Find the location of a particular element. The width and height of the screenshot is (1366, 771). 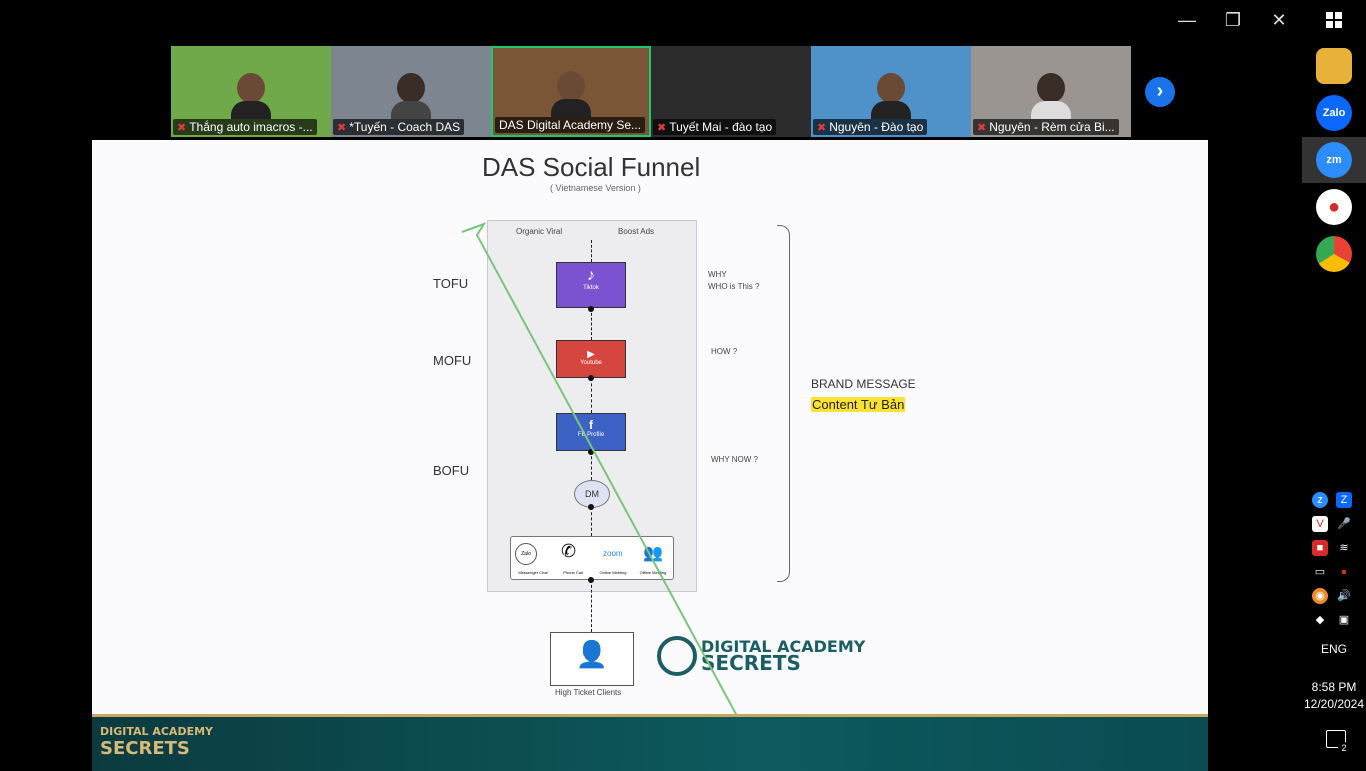

tray-display-icon: ▣ is located at coordinates (1344, 620).